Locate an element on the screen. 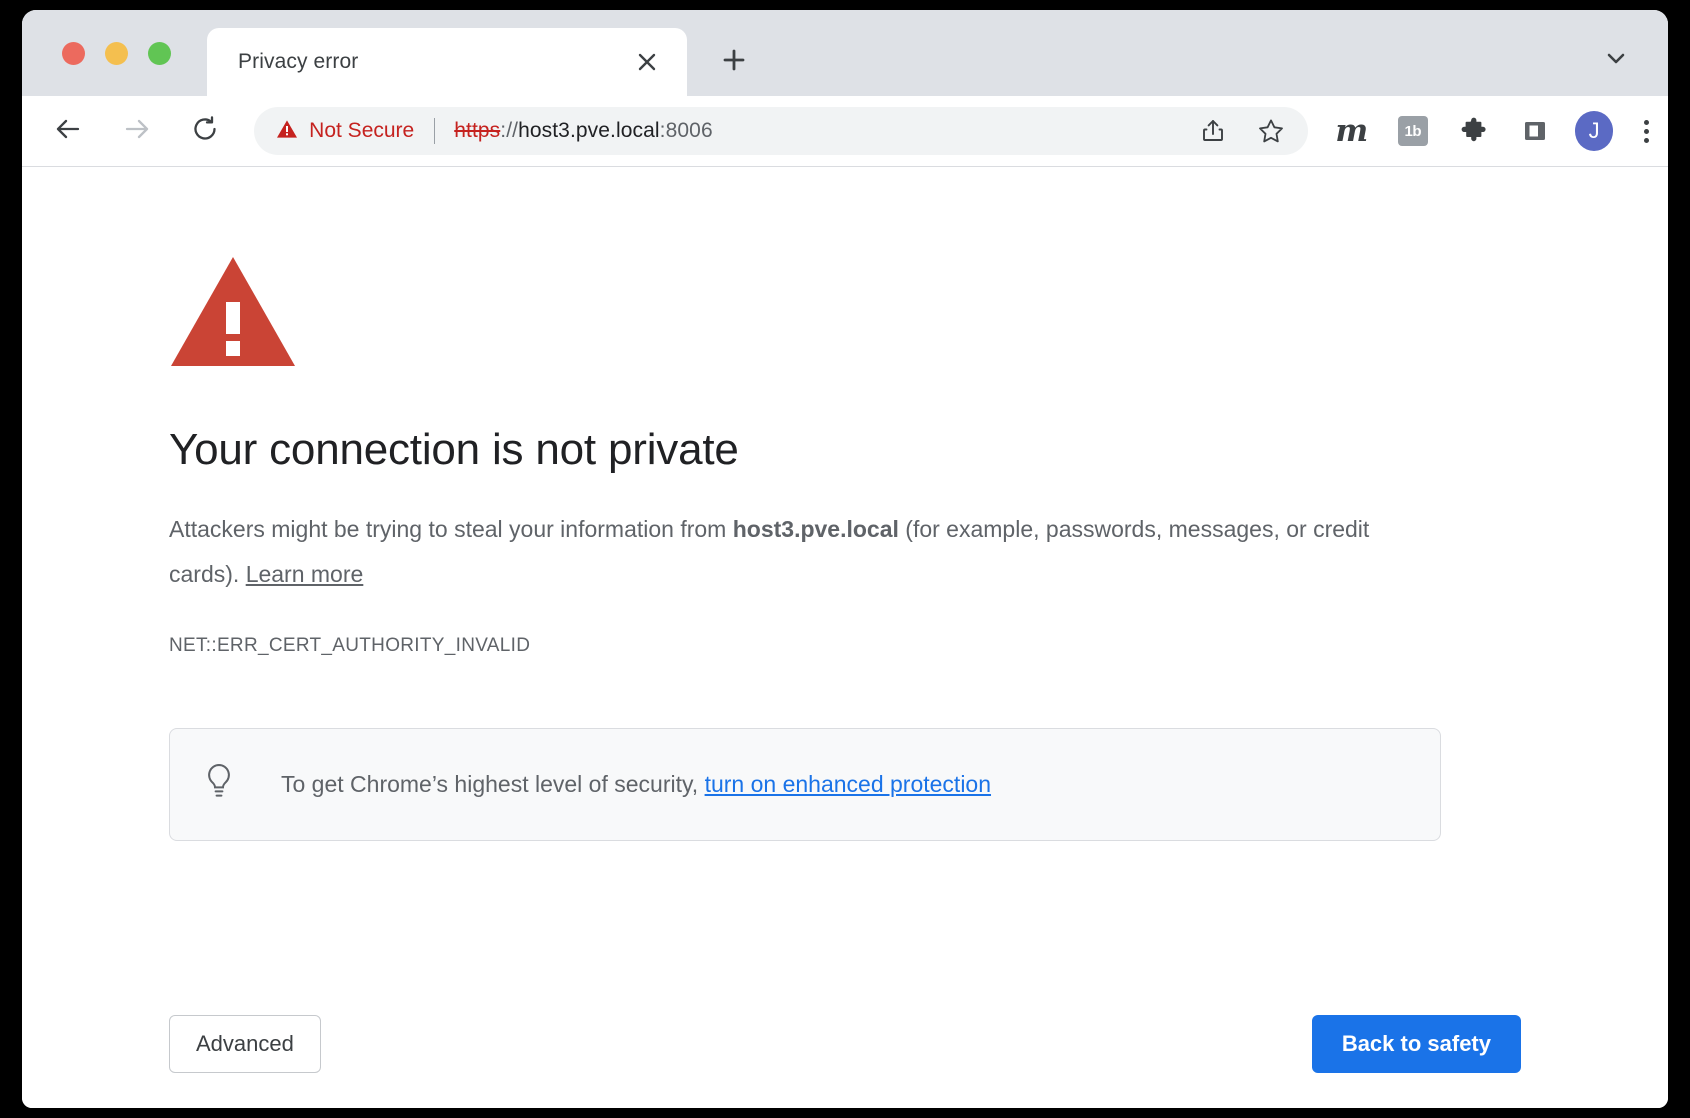 The image size is (1690, 1118). 1b-extension-icon: 1b is located at coordinates (1413, 131).